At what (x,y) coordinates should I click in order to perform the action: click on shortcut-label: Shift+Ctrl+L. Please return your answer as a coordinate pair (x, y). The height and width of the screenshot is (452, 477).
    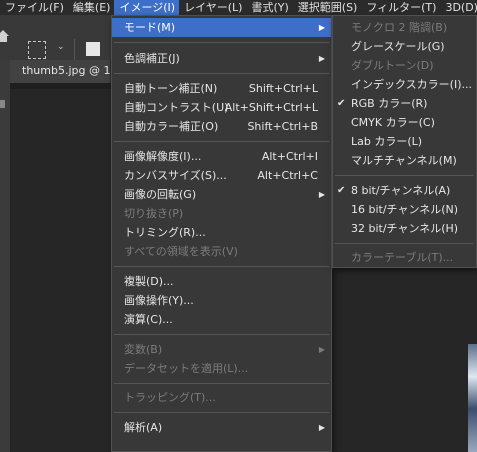
    Looking at the image, I should click on (283, 88).